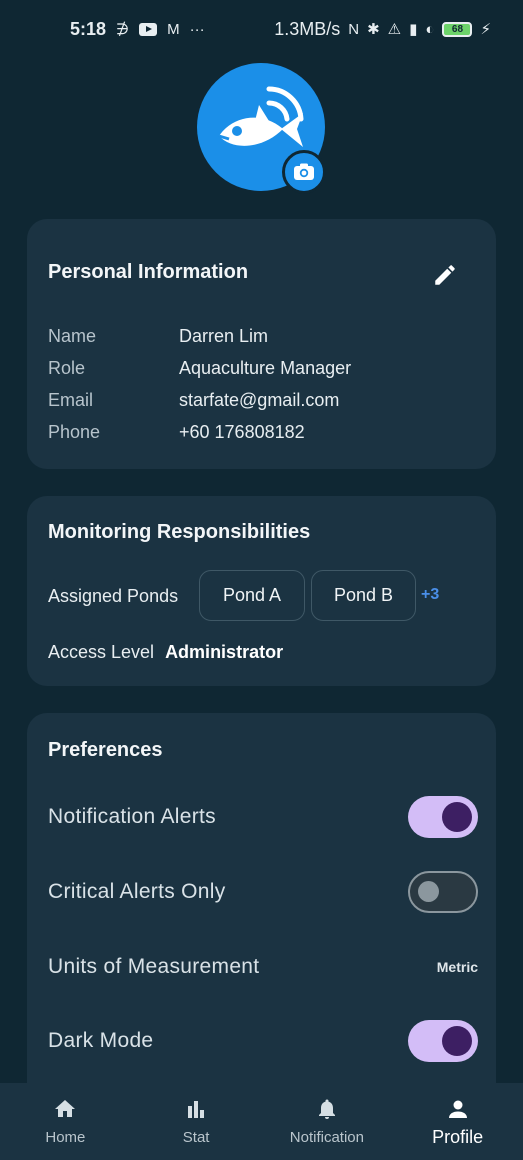  What do you see at coordinates (458, 1137) in the screenshot?
I see `nav-label: Profile` at bounding box center [458, 1137].